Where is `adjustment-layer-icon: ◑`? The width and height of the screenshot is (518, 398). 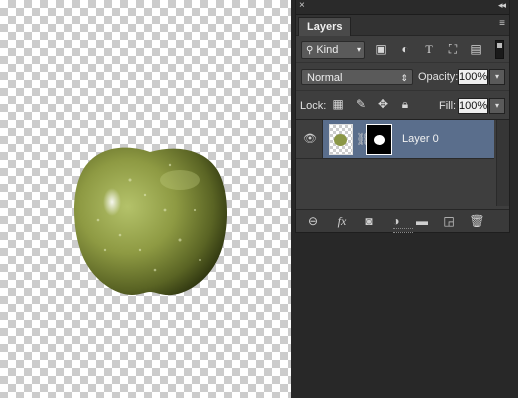
adjustment-layer-icon: ◑ is located at coordinates (396, 221).